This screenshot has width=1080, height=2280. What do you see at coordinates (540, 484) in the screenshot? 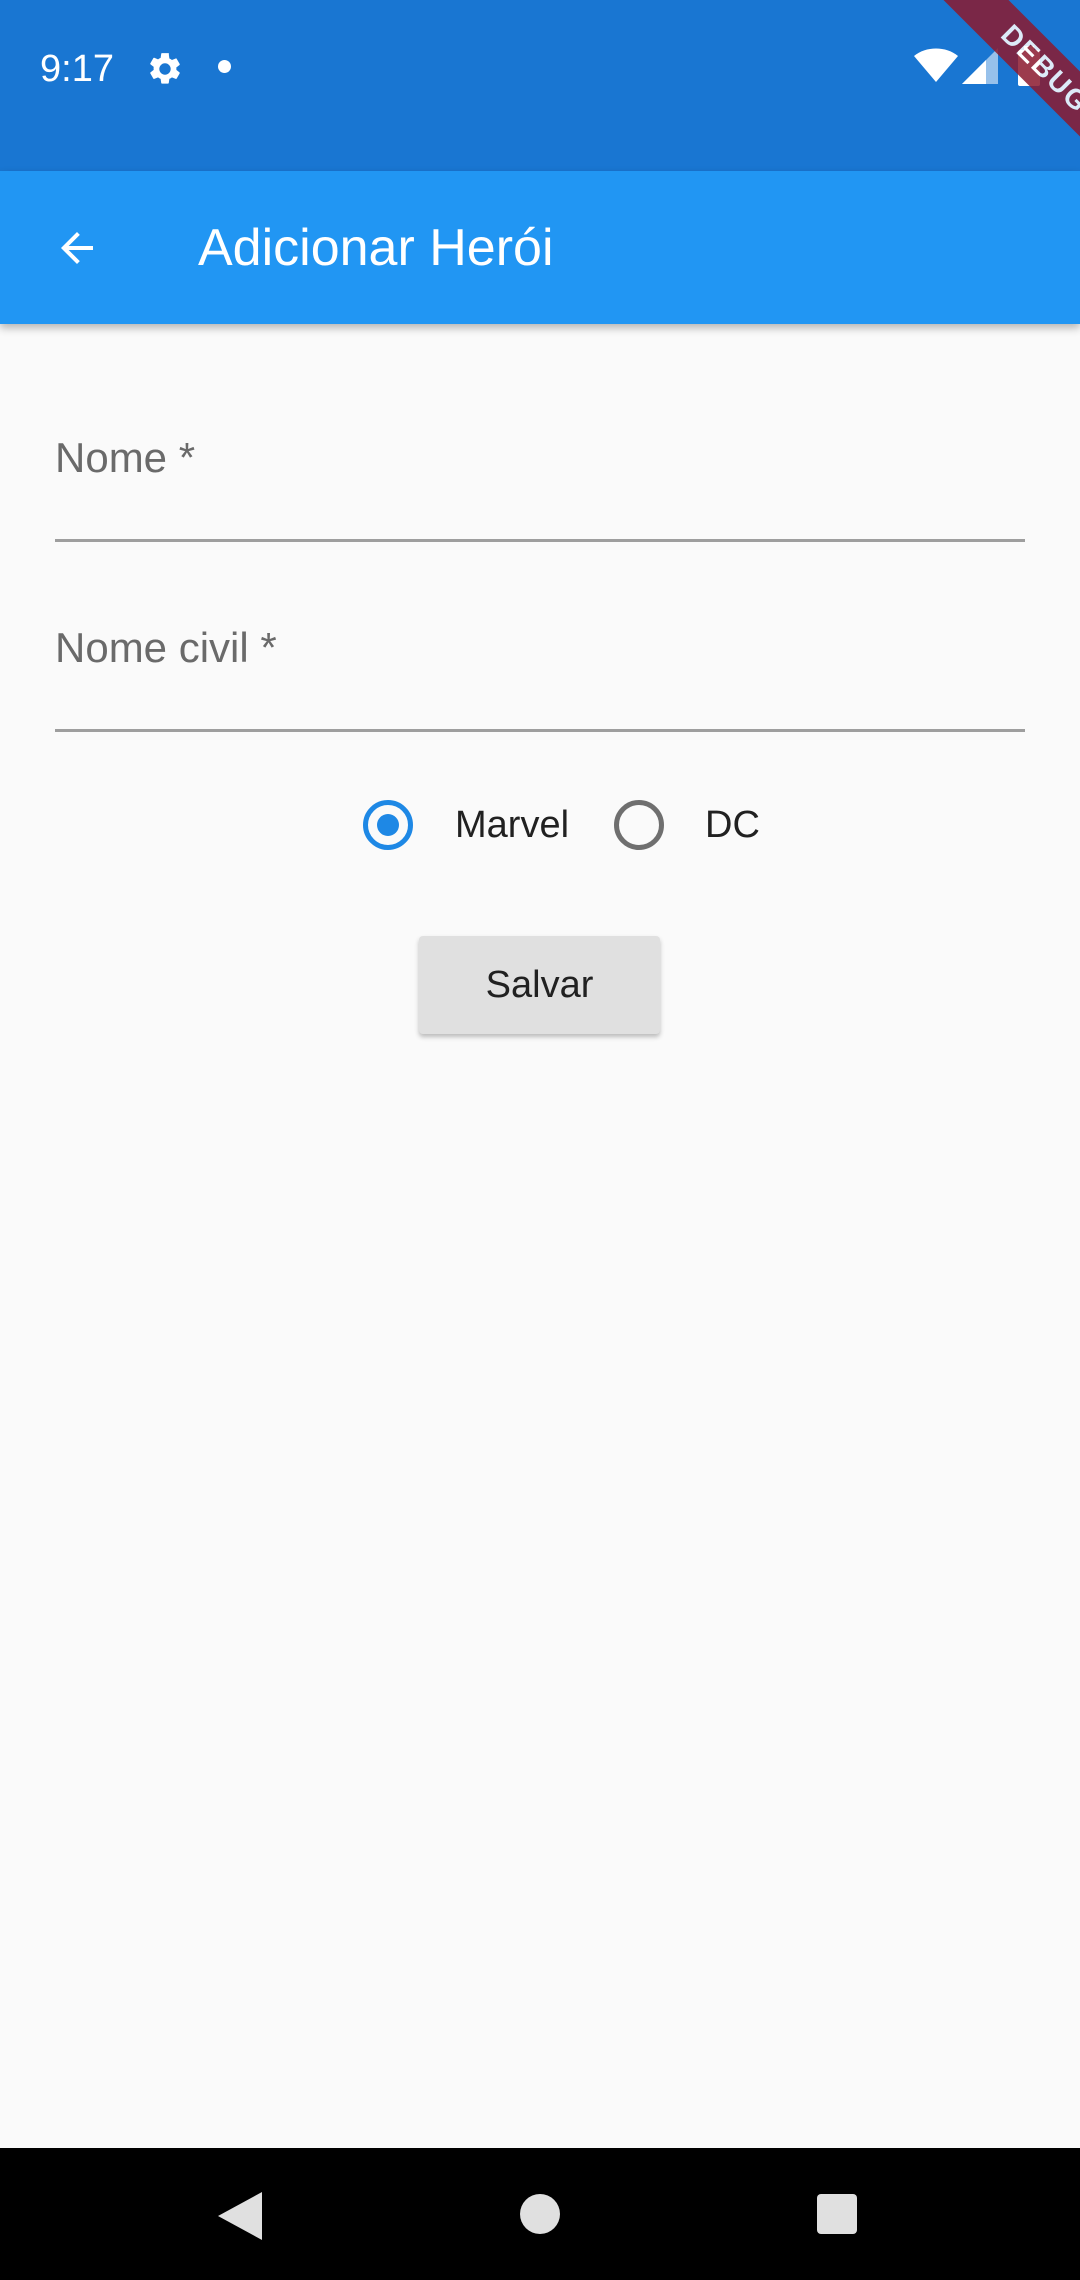
I see `name-field: Nome *` at bounding box center [540, 484].